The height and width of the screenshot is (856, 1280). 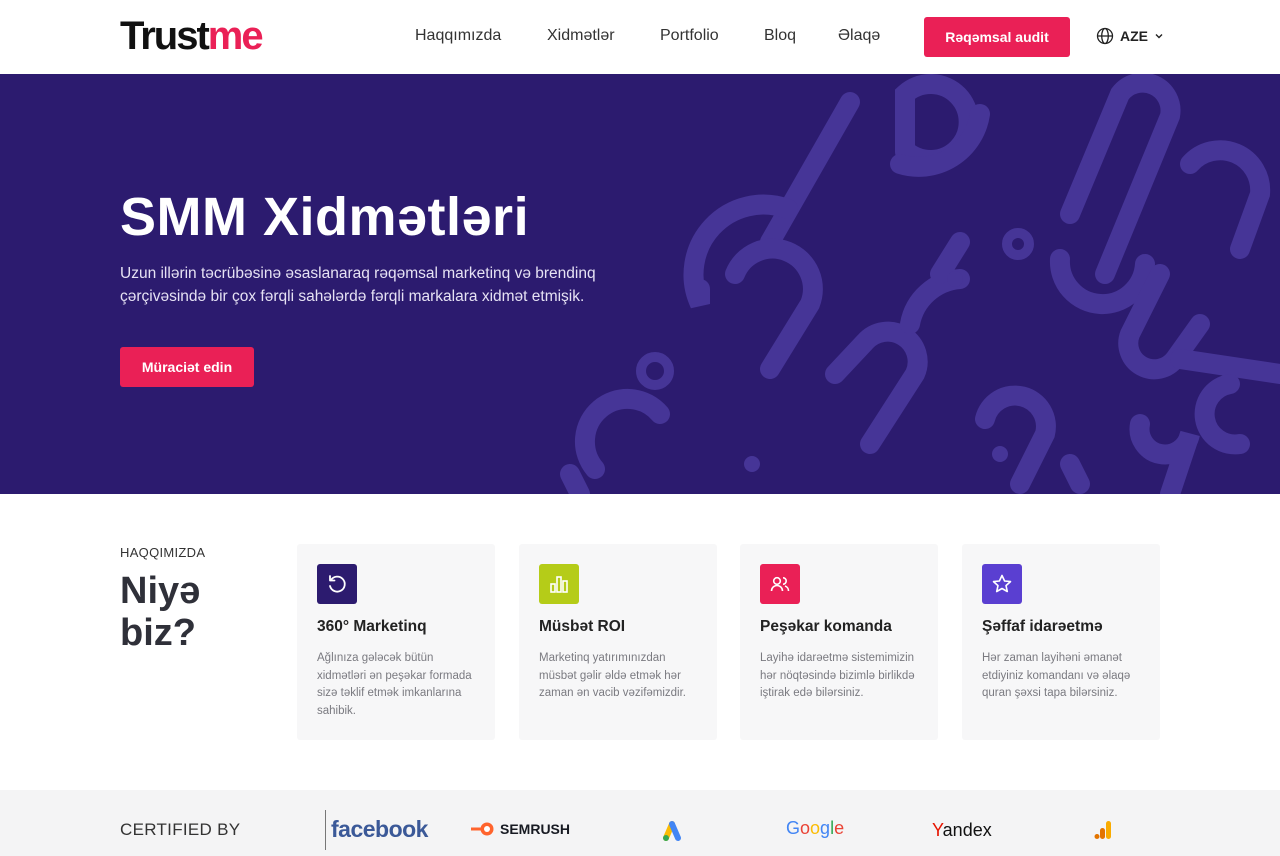 I want to click on apply-button: Müraciət edin, so click(x=187, y=367).